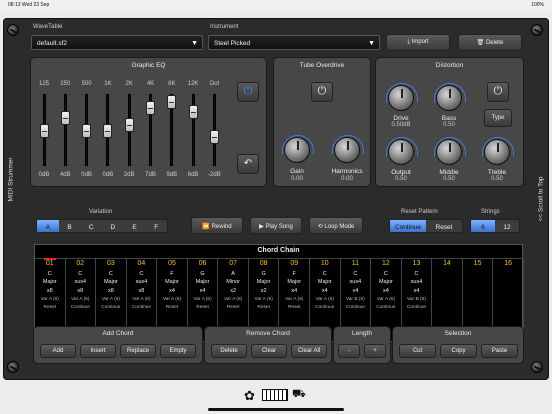  I want to click on overdrive-power-button: ⏻, so click(322, 92).